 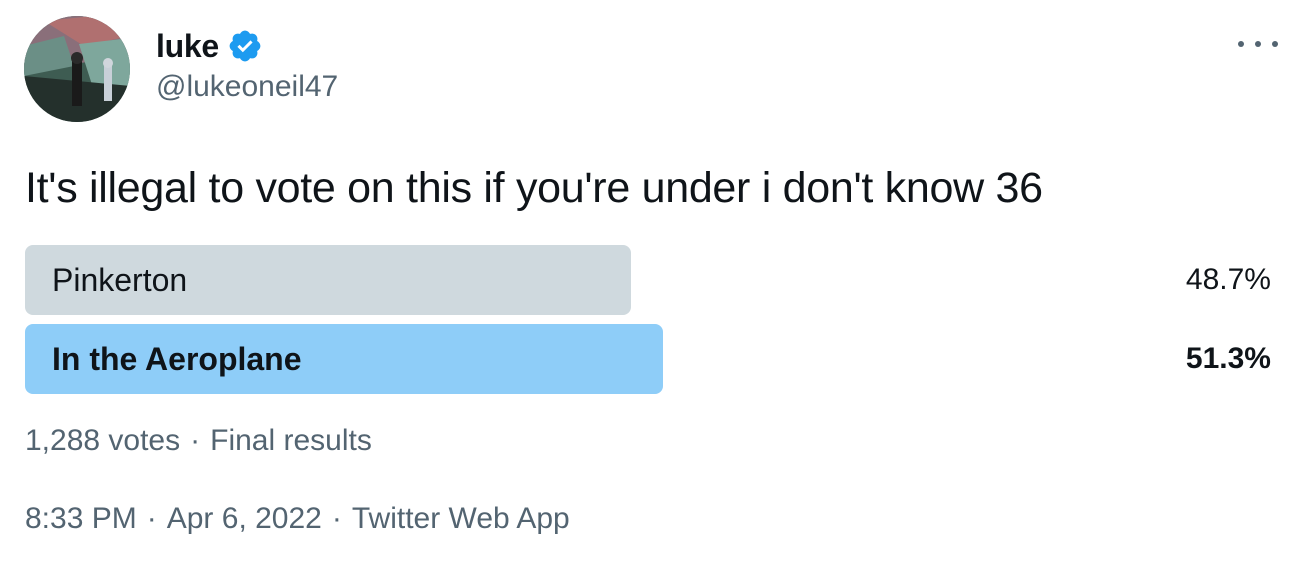 I want to click on tweet-time: 8:33 PM, so click(x=81, y=518).